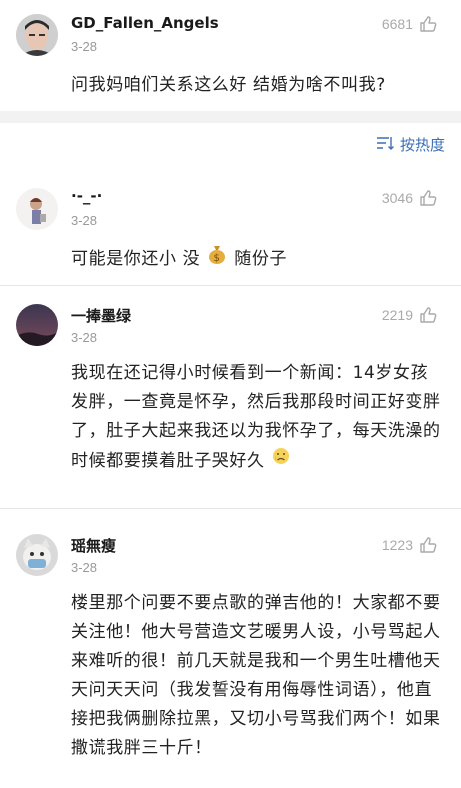  Describe the element at coordinates (145, 23) in the screenshot. I see `username: GD_Fallen_Angels` at that location.